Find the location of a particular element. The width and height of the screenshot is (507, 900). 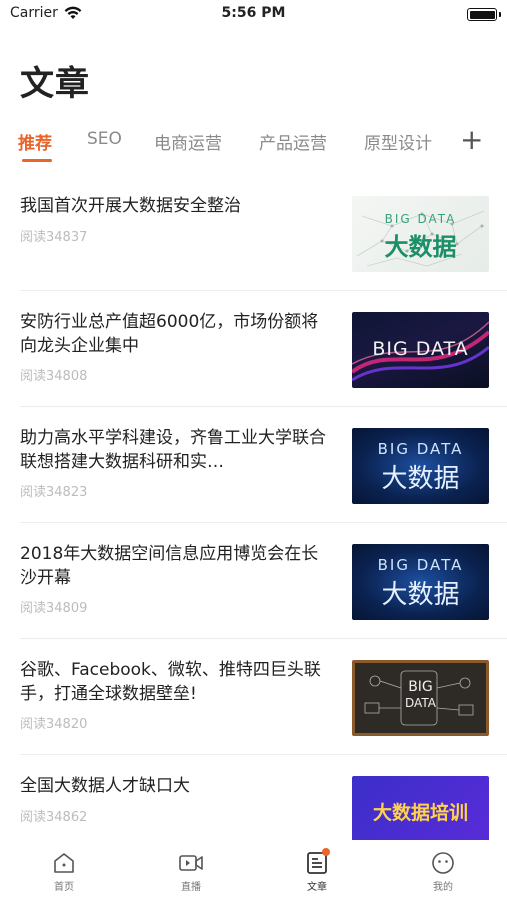

article-title: 全国大数据人才缺口大 is located at coordinates (105, 786).